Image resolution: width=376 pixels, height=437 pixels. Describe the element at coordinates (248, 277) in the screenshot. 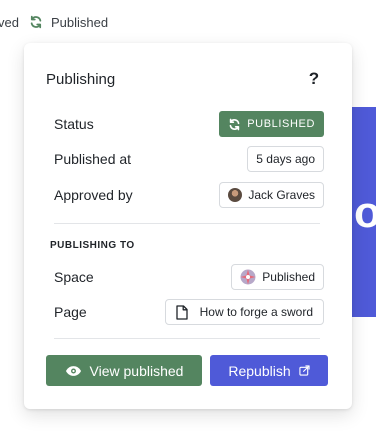

I see `space-icon` at that location.